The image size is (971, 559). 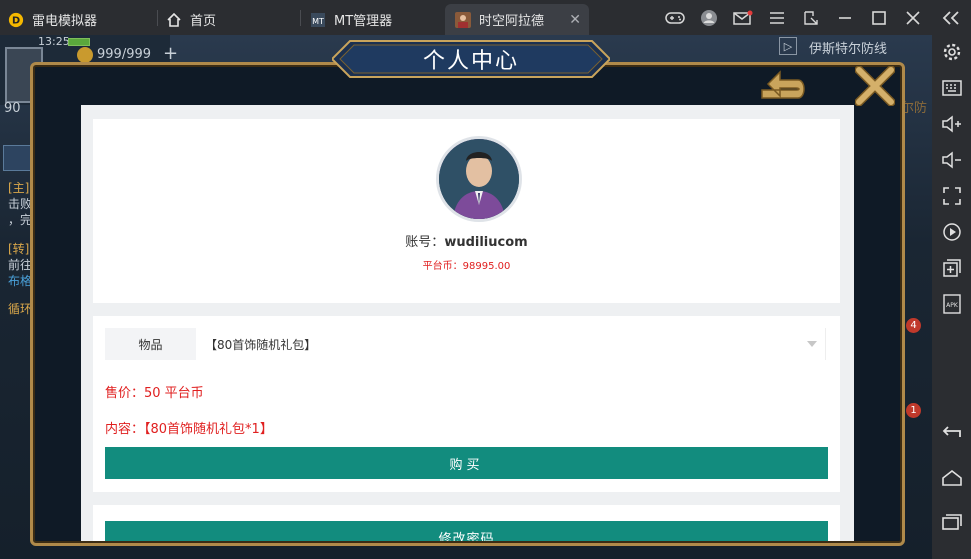 I want to click on quest-tag-main: [主], so click(x=19, y=188).